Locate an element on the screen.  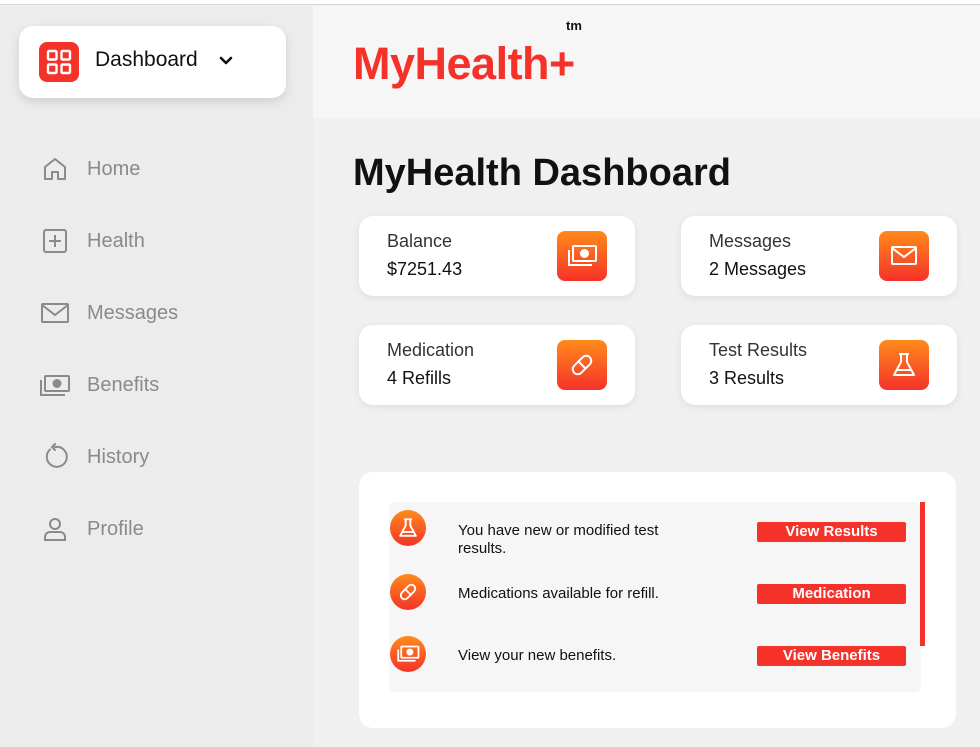
card-title: Messages is located at coordinates (750, 241).